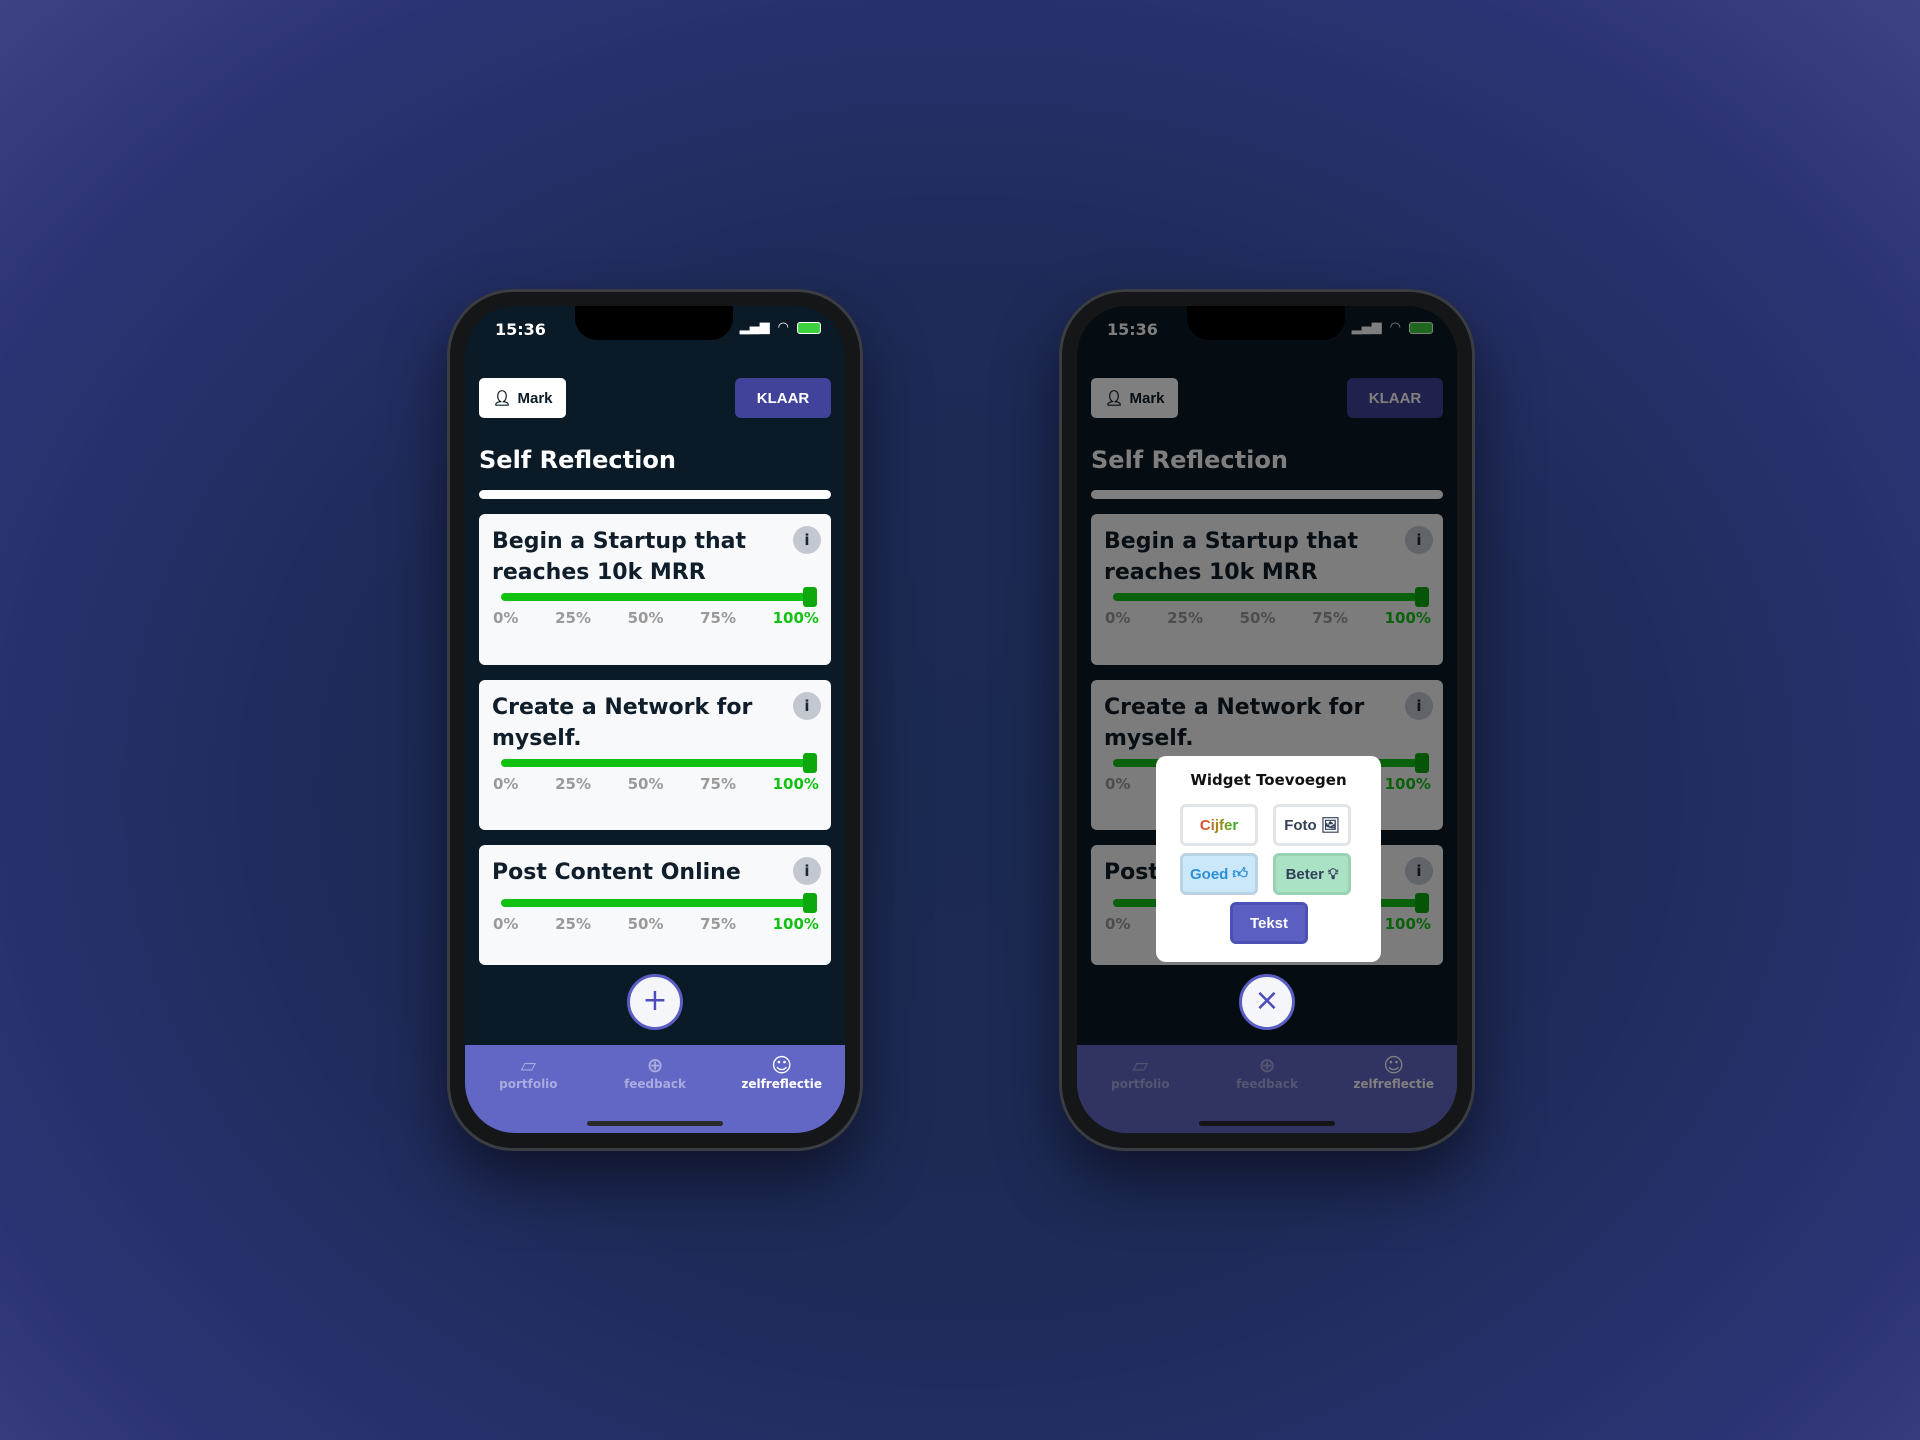 This screenshot has height=1440, width=1920. Describe the element at coordinates (1312, 825) in the screenshot. I see `foto-button: Foto 🖼` at that location.